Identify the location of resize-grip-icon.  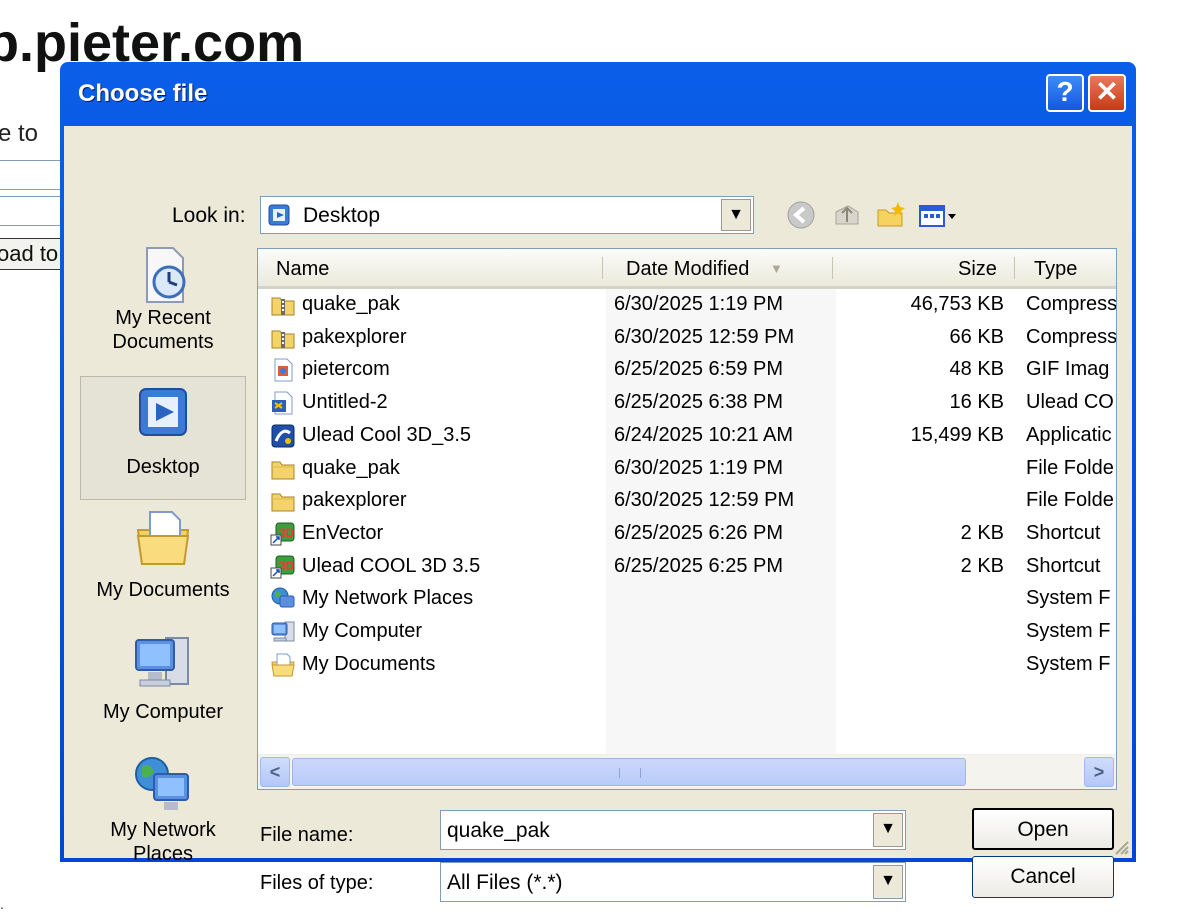
(1120, 846).